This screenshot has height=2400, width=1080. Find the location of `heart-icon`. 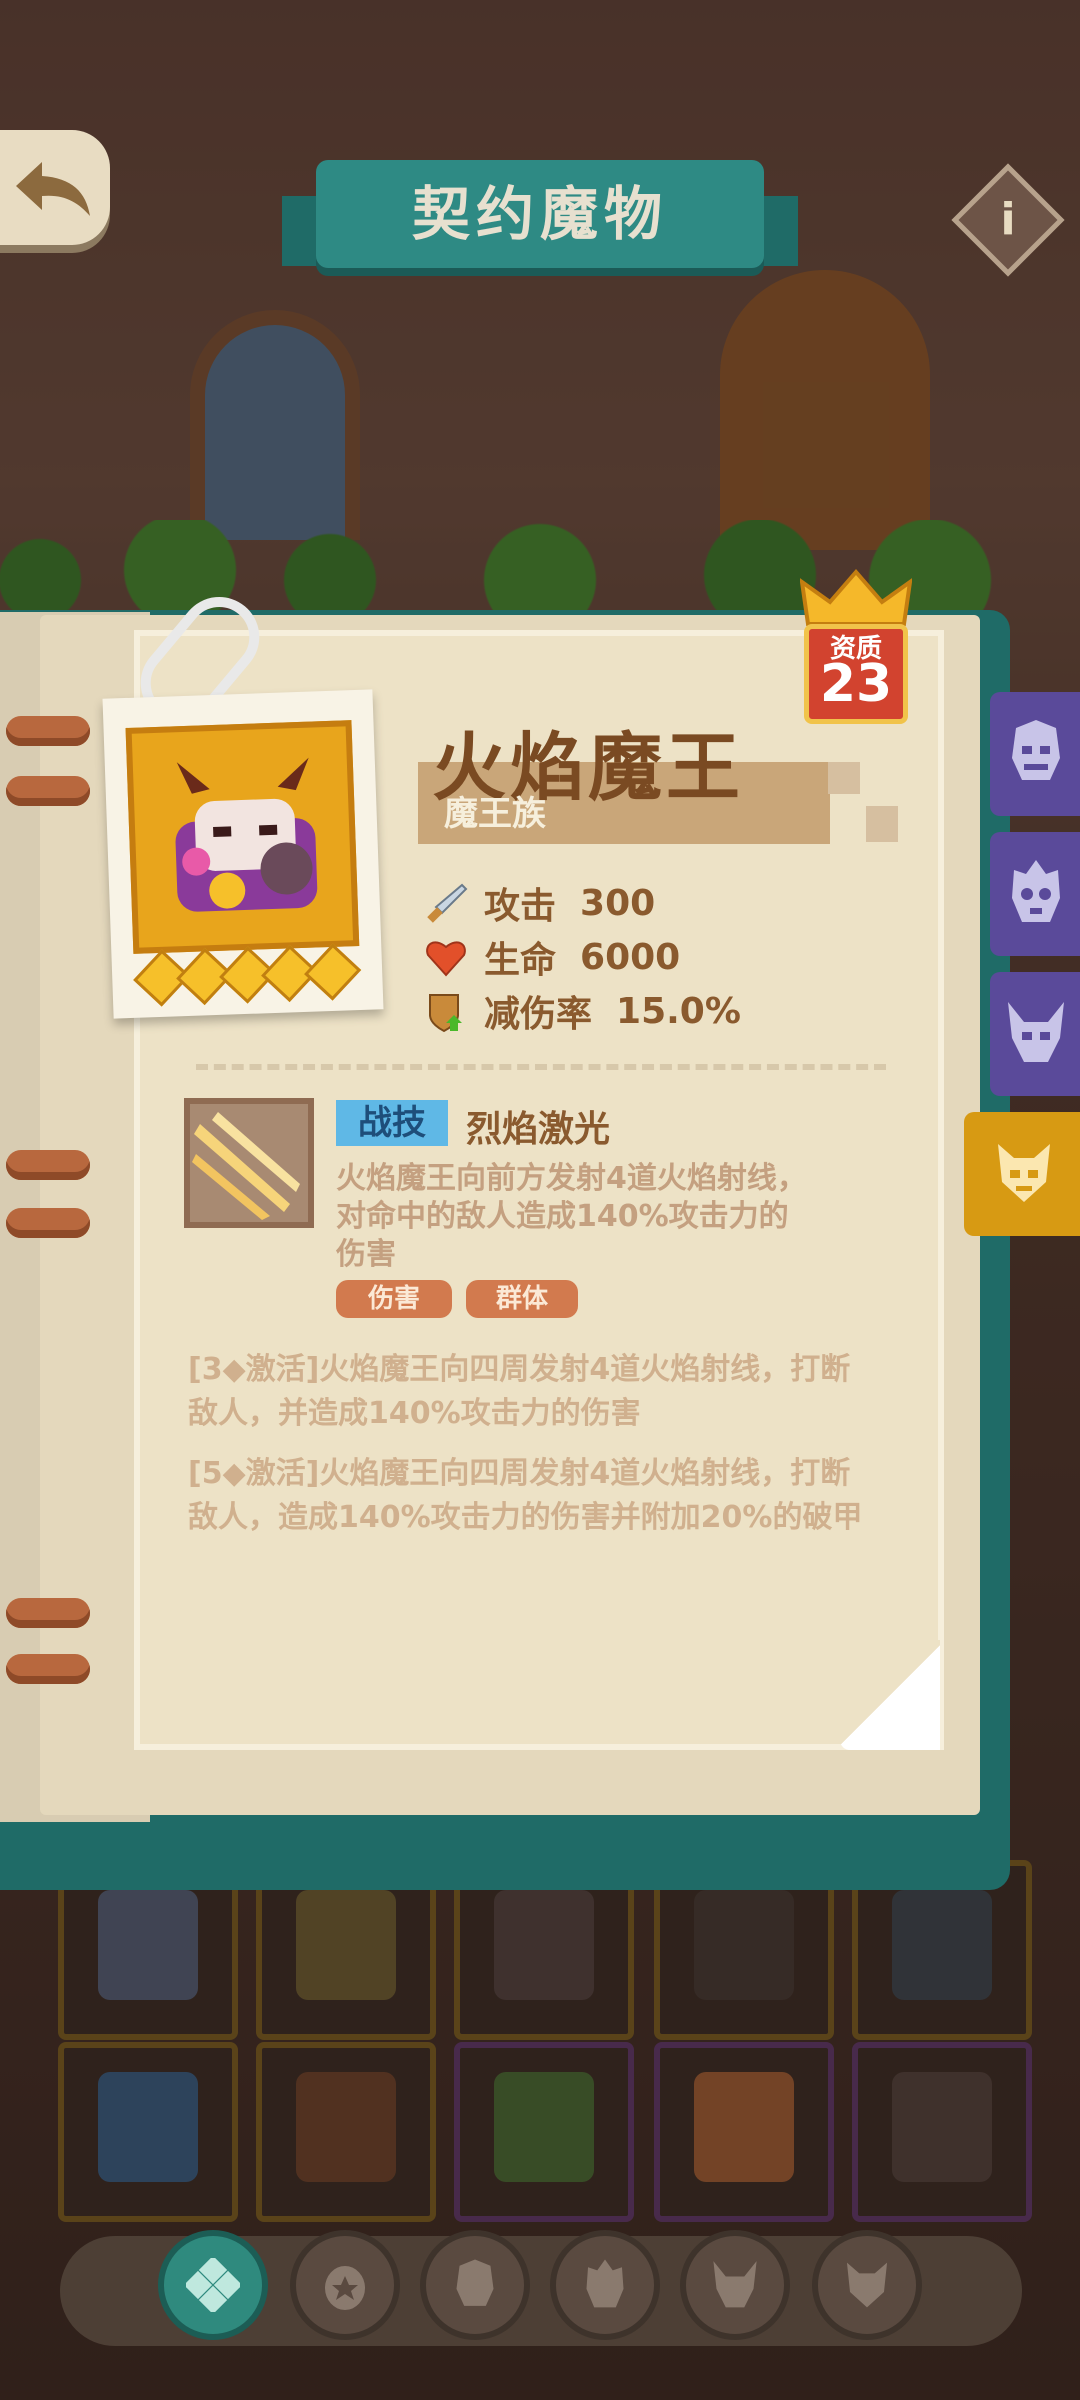

heart-icon is located at coordinates (446, 959).